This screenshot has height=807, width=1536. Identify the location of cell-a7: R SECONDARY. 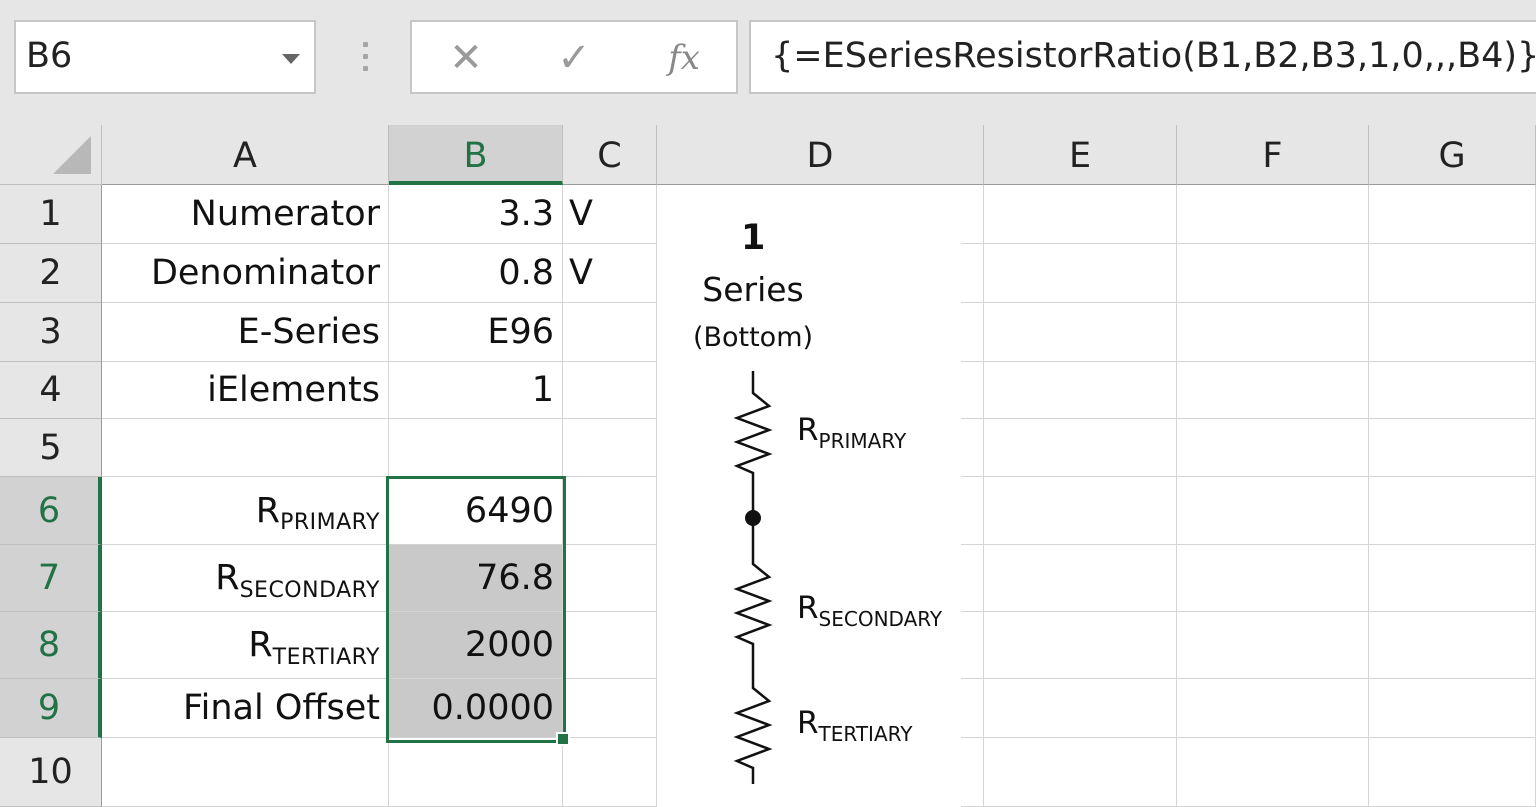
(245, 578).